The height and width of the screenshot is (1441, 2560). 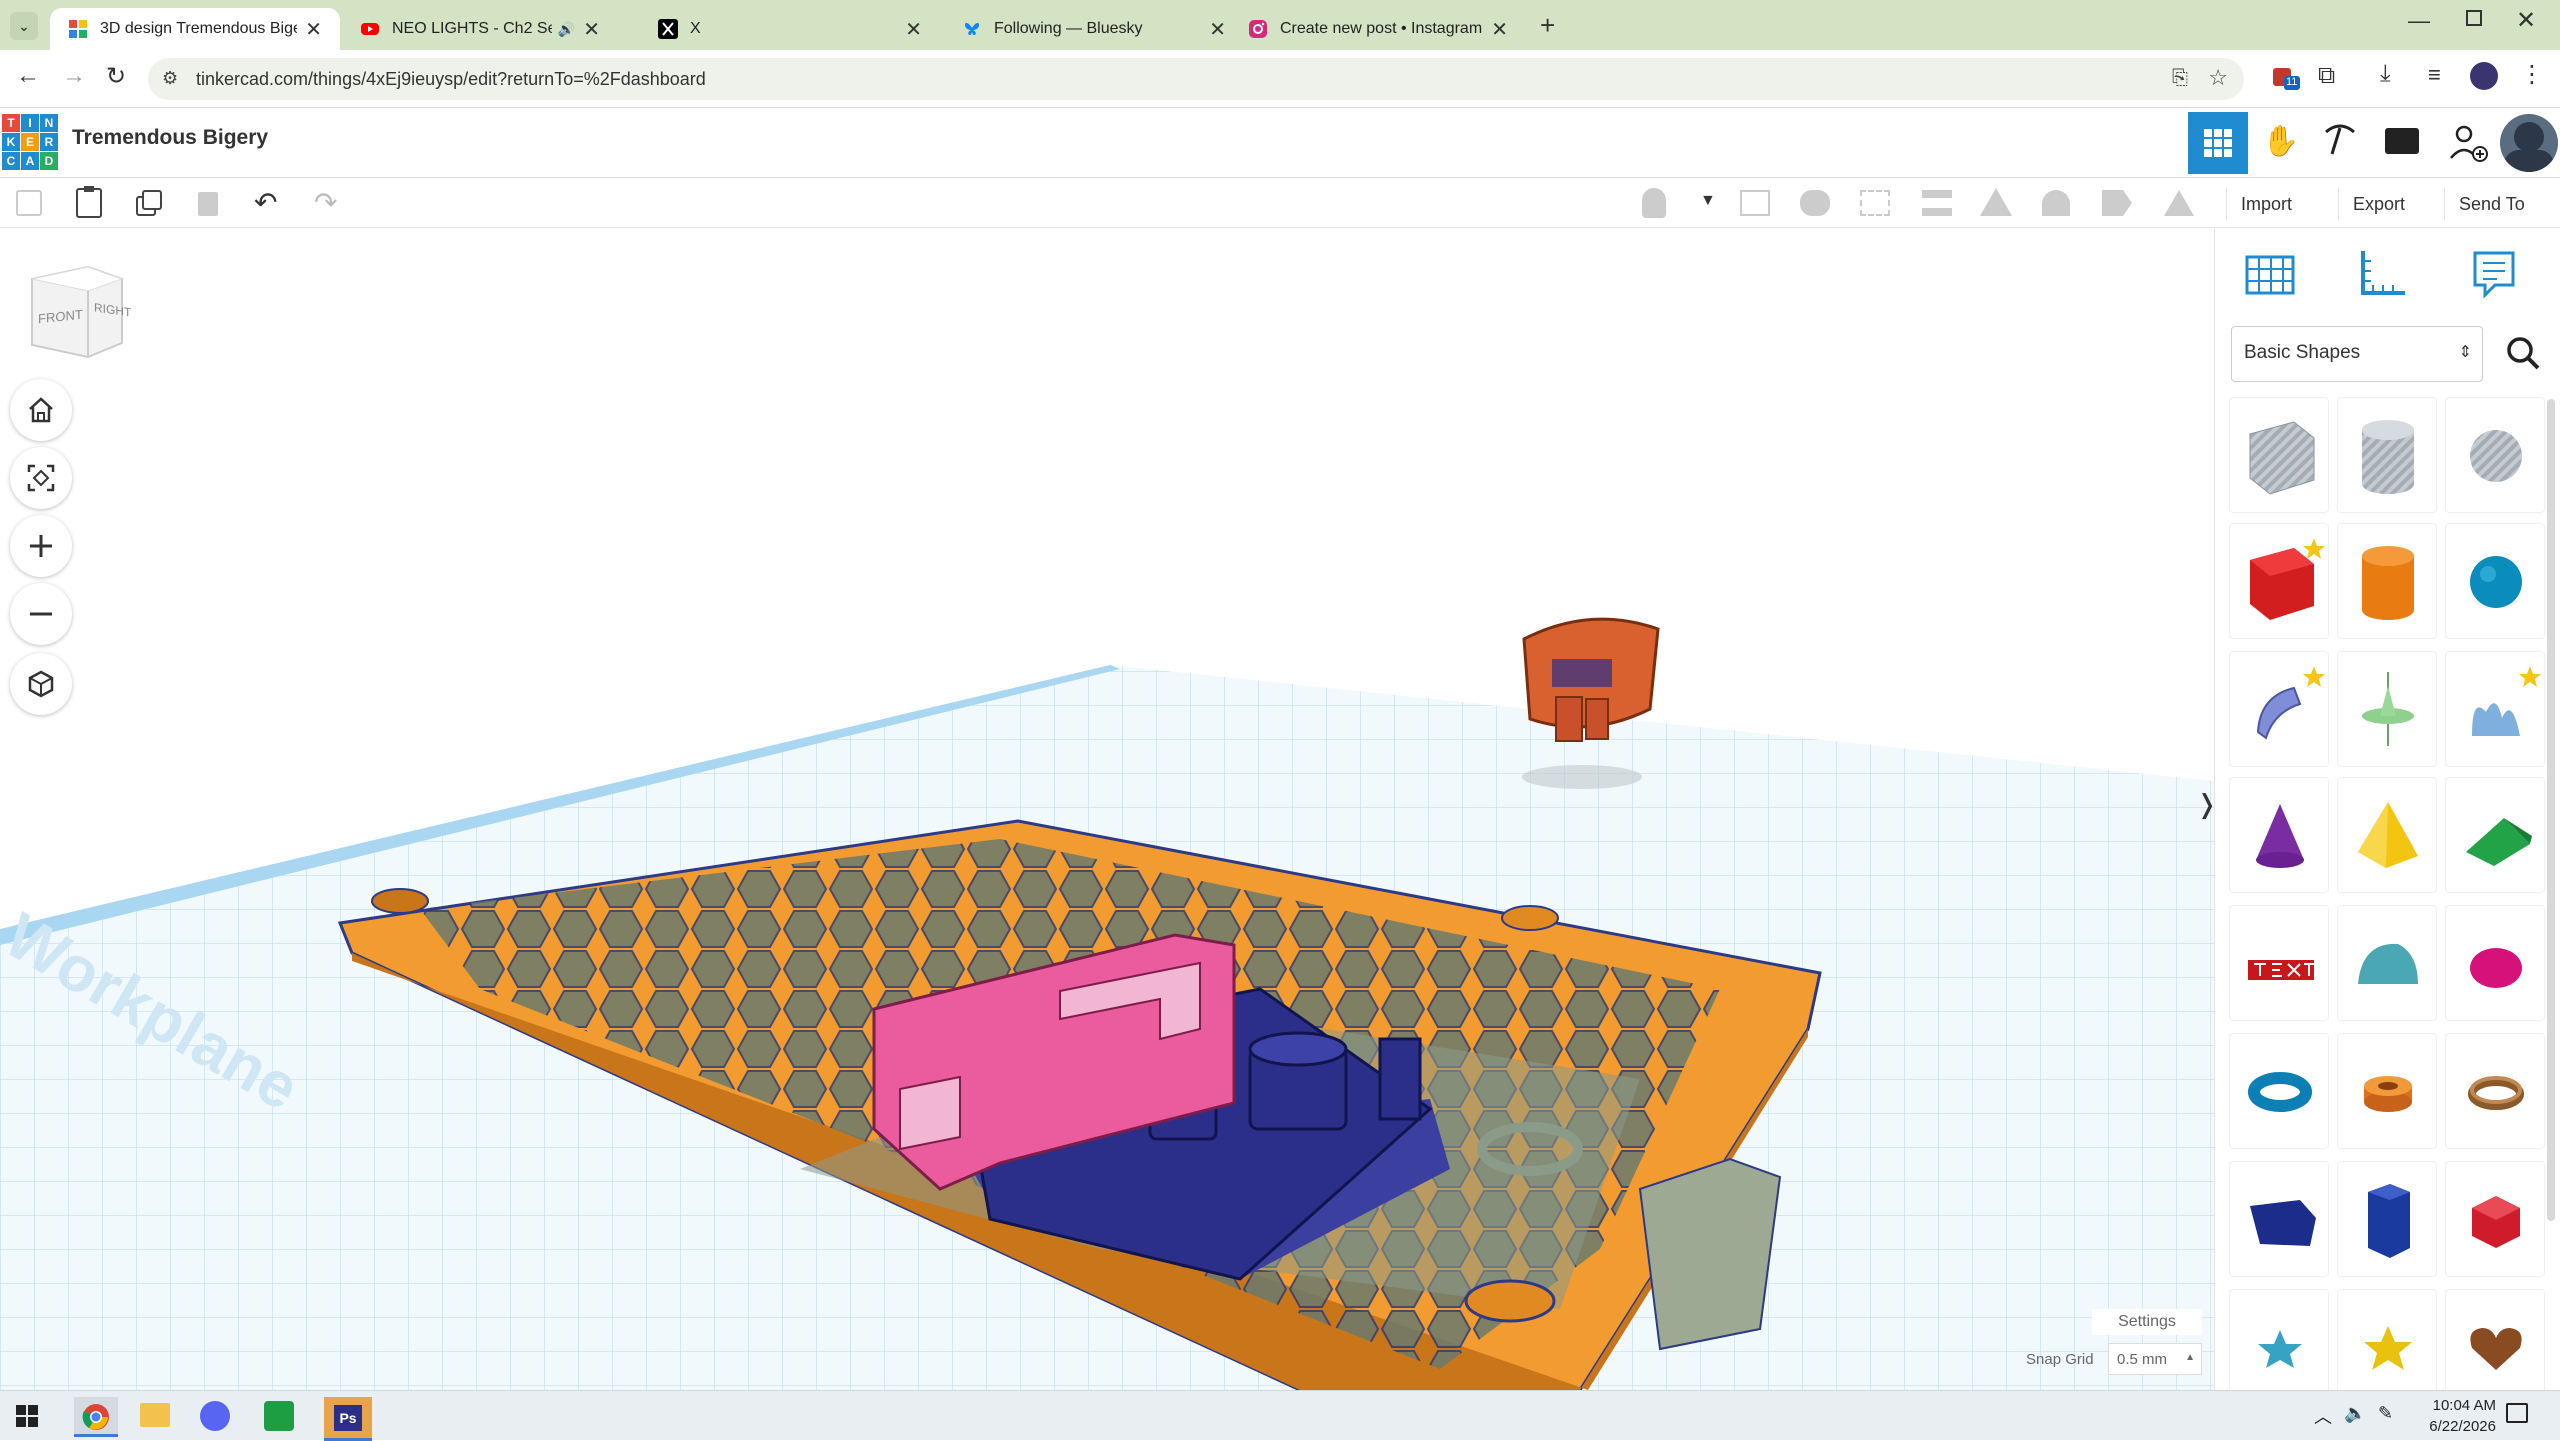 What do you see at coordinates (2279, 581) in the screenshot?
I see `shape-box` at bounding box center [2279, 581].